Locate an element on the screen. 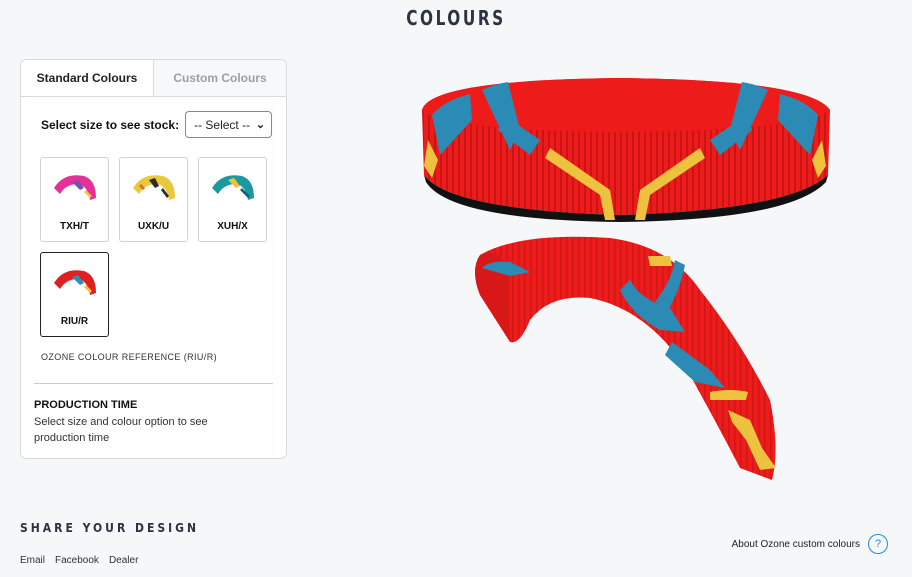 Image resolution: width=912 pixels, height=577 pixels. swatch-code: UXK/U is located at coordinates (153, 226).